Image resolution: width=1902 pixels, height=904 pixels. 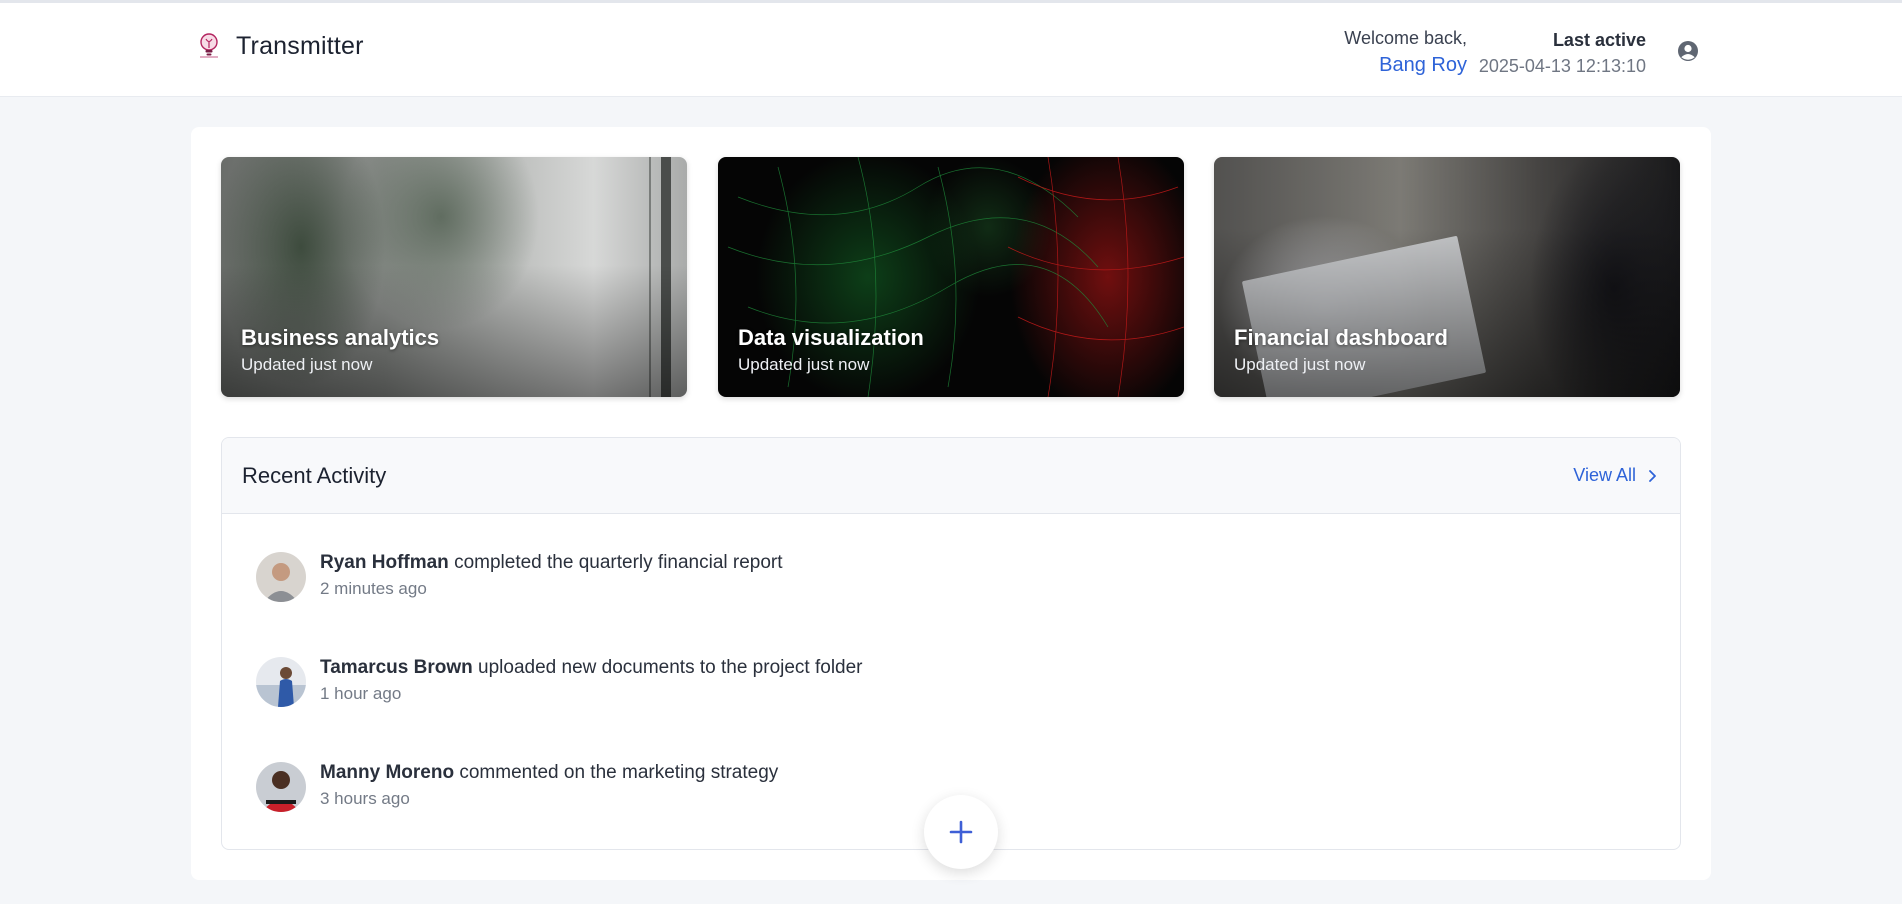 What do you see at coordinates (300, 45) in the screenshot?
I see `app-title: Transmitter` at bounding box center [300, 45].